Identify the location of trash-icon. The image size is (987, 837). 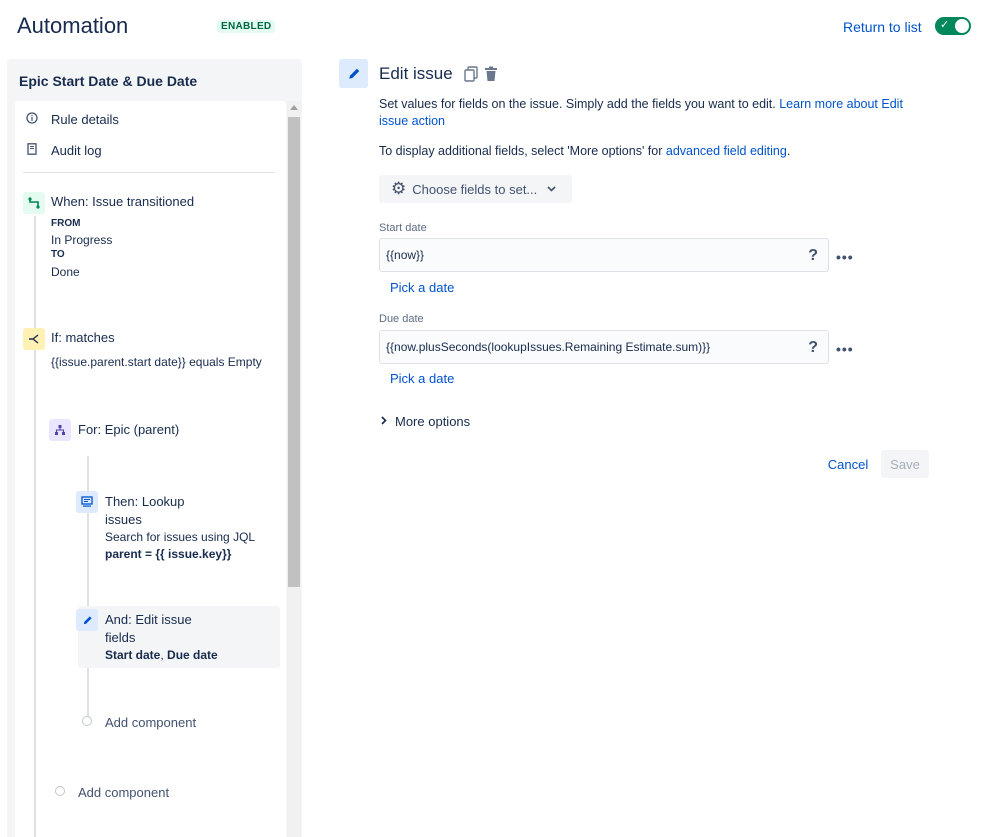
(491, 74).